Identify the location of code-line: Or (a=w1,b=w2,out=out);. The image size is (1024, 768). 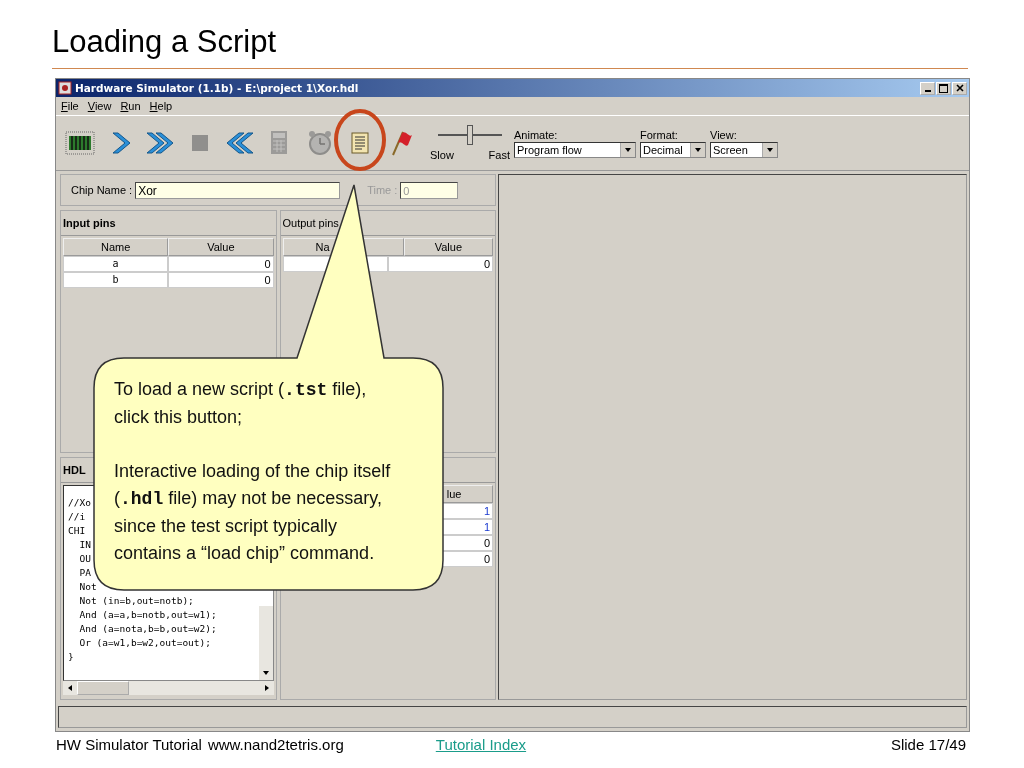
(144, 643).